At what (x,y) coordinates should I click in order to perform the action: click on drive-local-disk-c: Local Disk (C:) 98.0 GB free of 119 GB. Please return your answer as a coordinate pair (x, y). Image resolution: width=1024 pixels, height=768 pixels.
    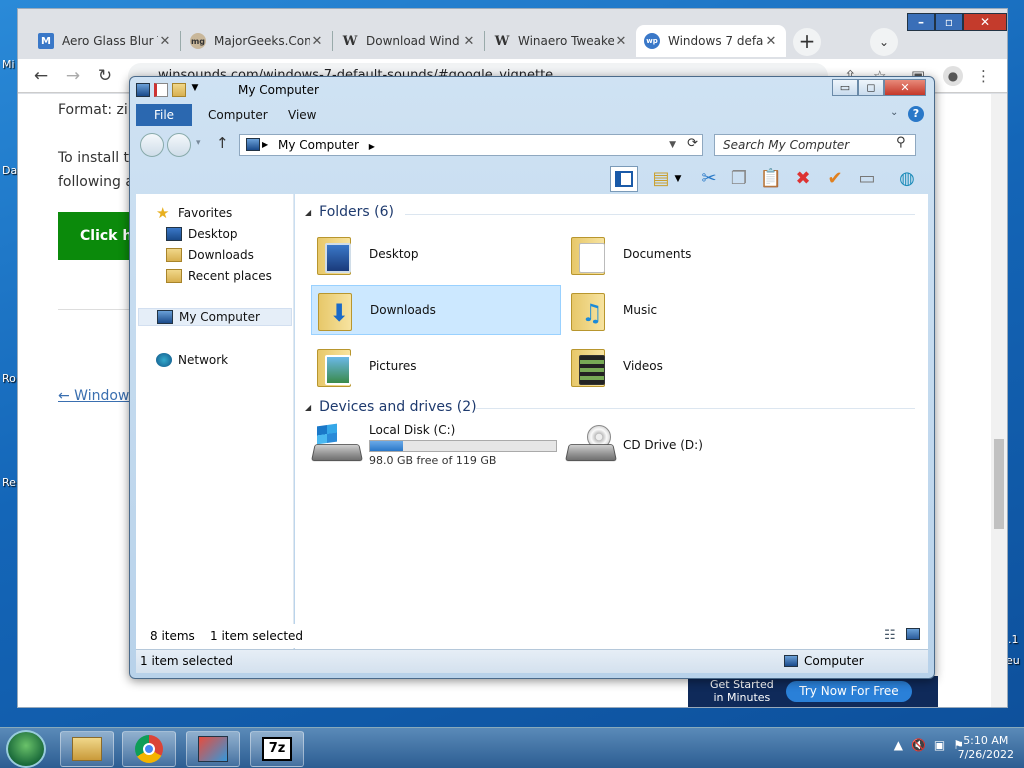
    Looking at the image, I should click on (435, 445).